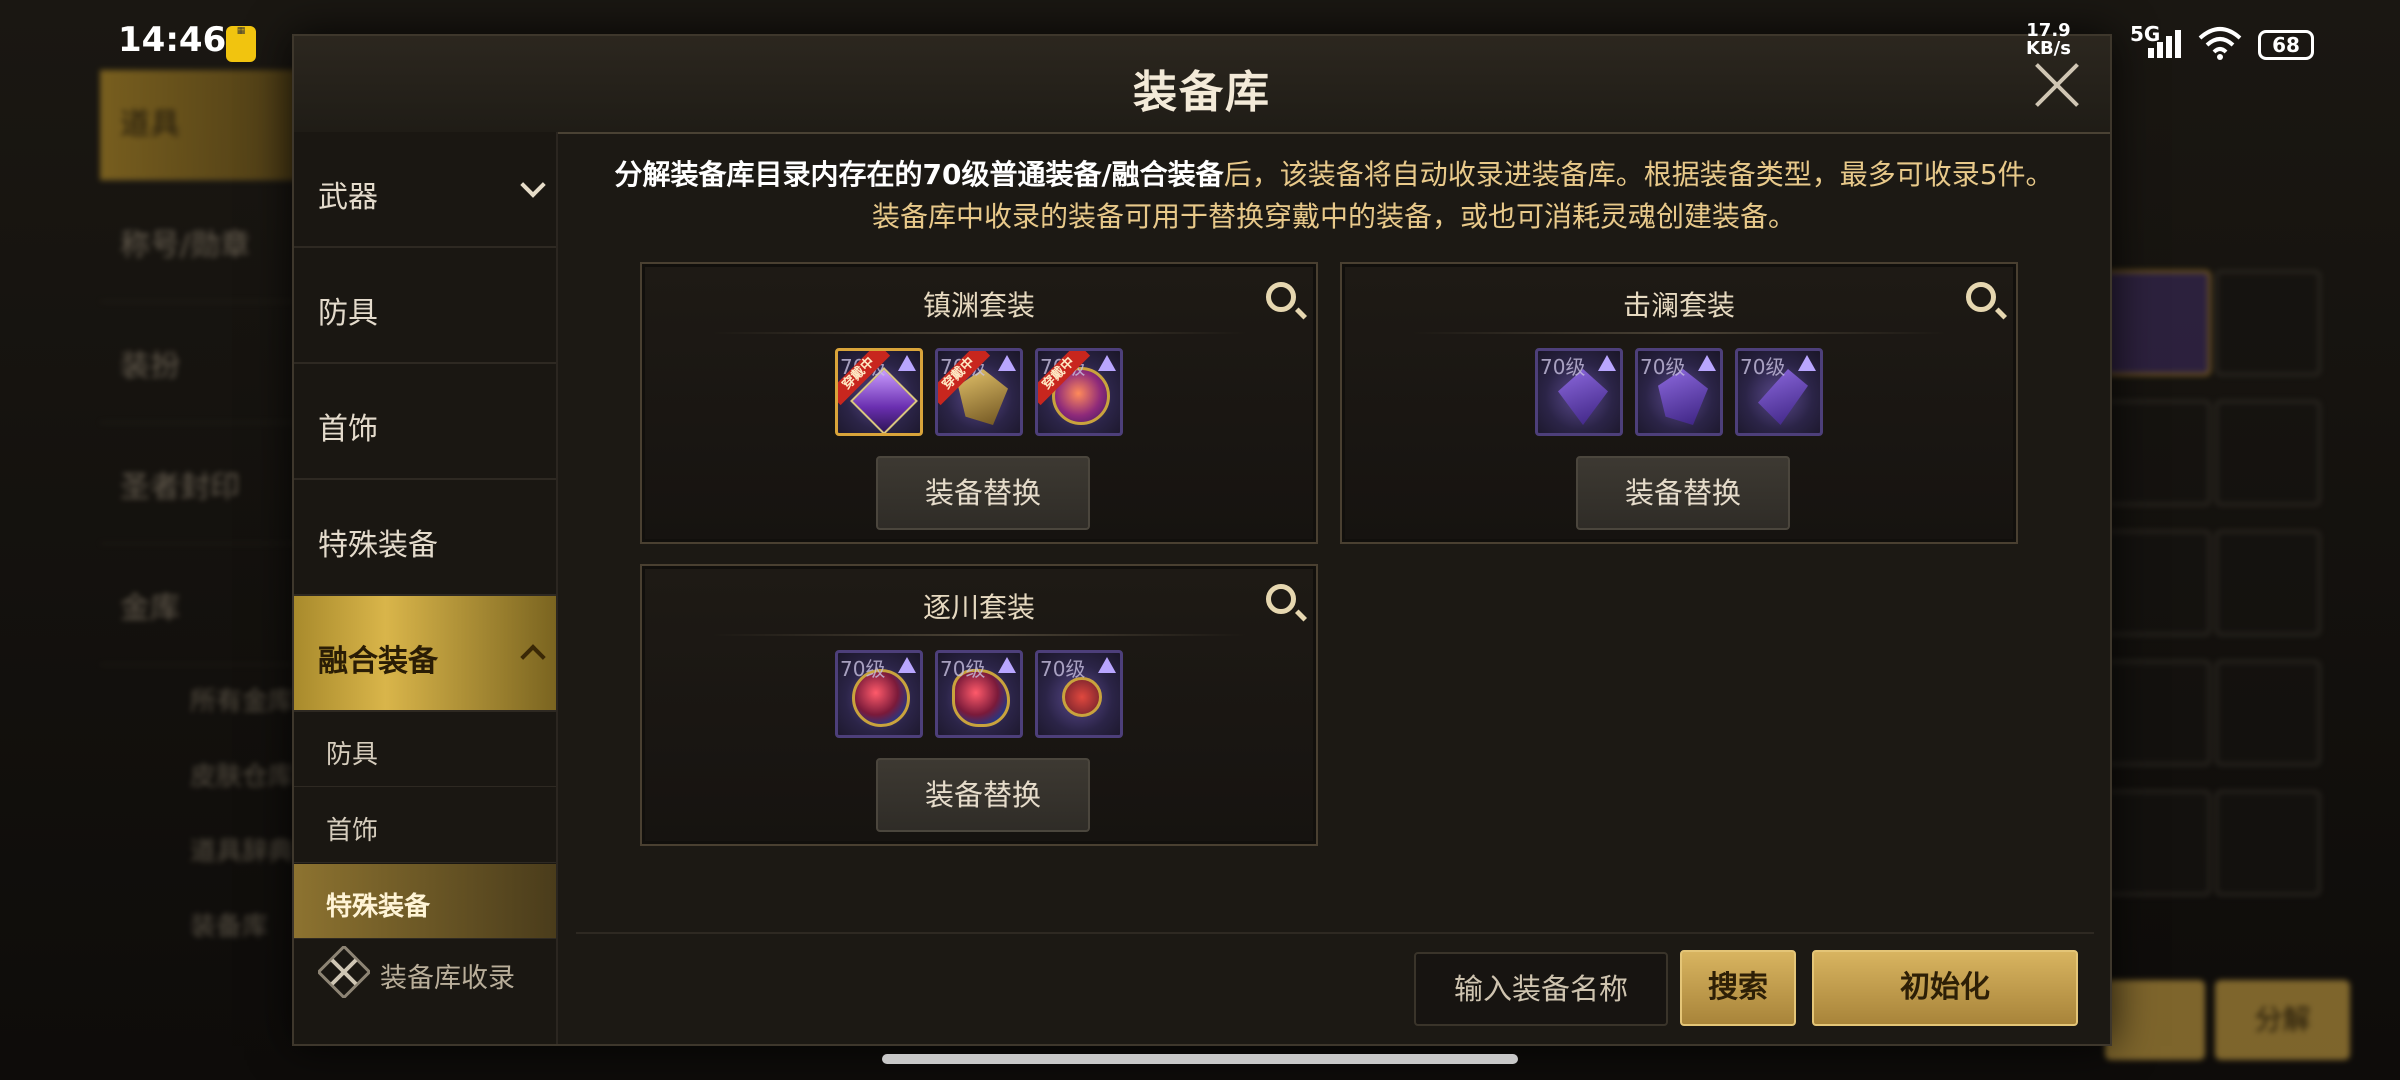 The image size is (2400, 1080). Describe the element at coordinates (919, 174) in the screenshot. I see `description-highlight: 分解装备库目录内存在的70级普通装备/融合装备` at that location.